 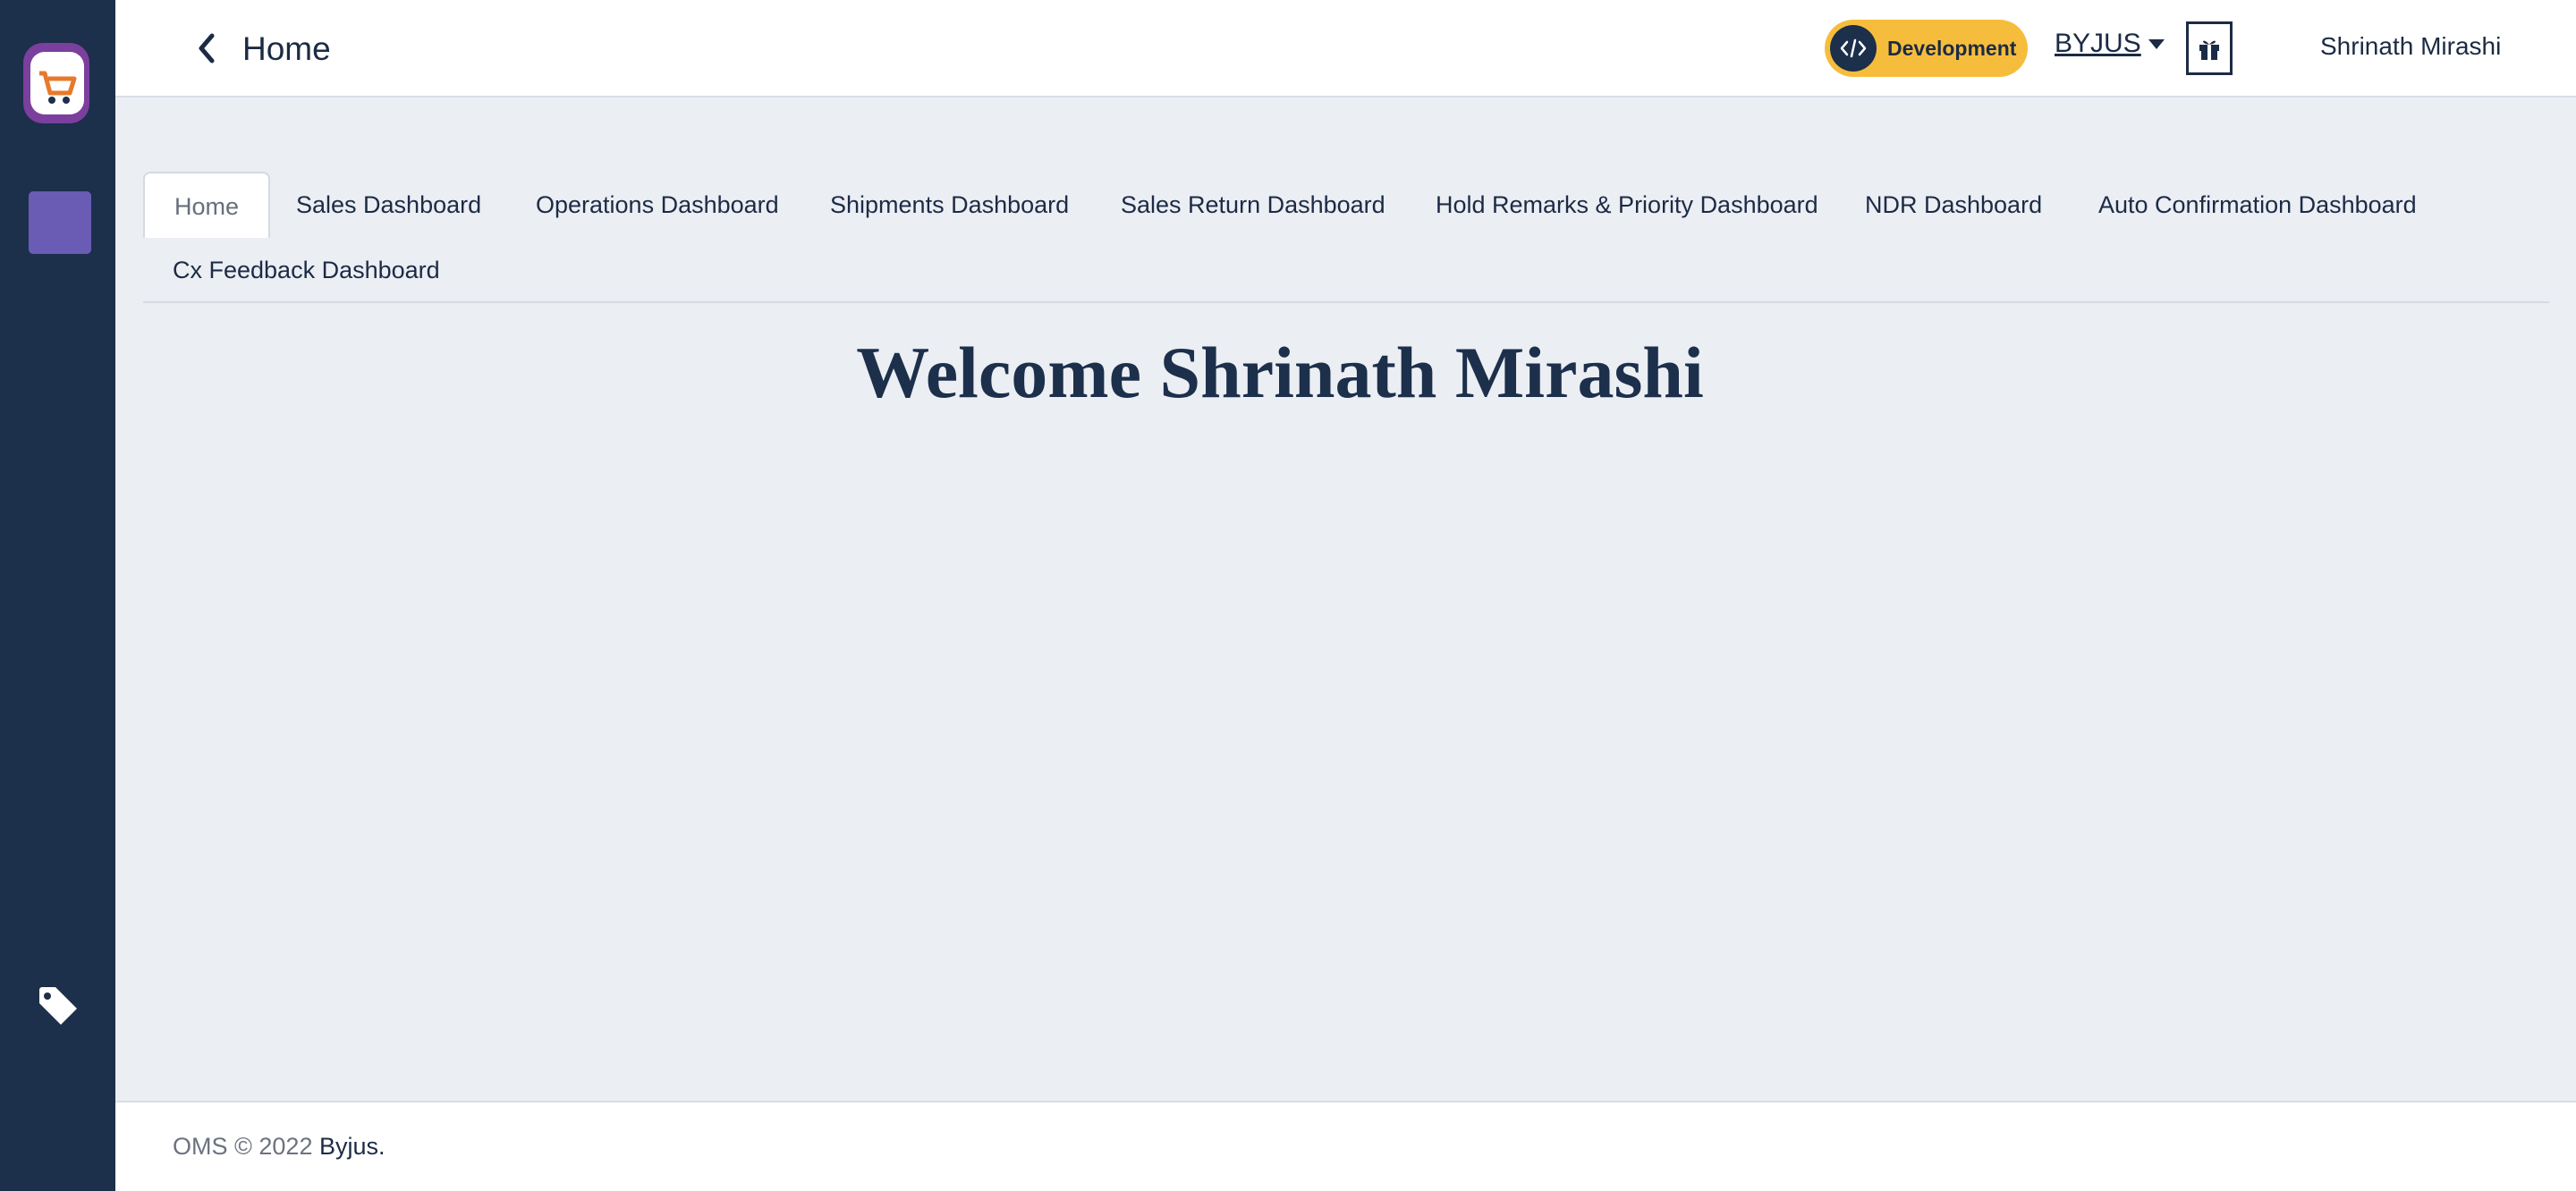 What do you see at coordinates (306, 270) in the screenshot?
I see `tab-cx-feedback-dashboard: Cx Feedback Dashboard` at bounding box center [306, 270].